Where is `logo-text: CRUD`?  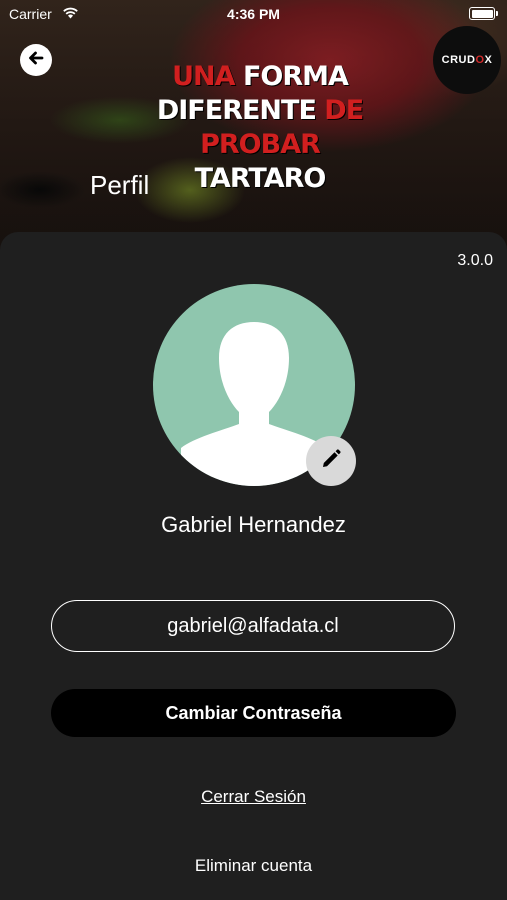
logo-text: CRUD is located at coordinates (458, 60).